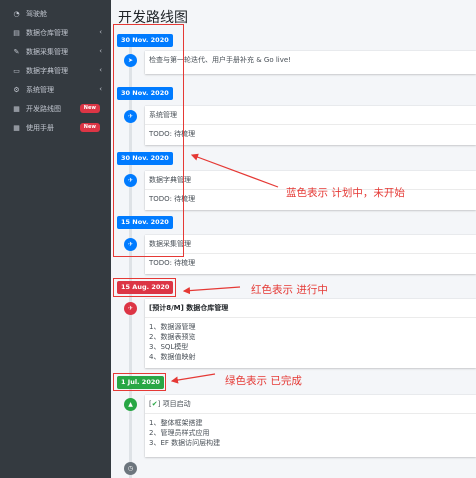  I want to click on sidebar-item-data-warehouse: ▤ 数据仓库管理 ‹, so click(55, 32).